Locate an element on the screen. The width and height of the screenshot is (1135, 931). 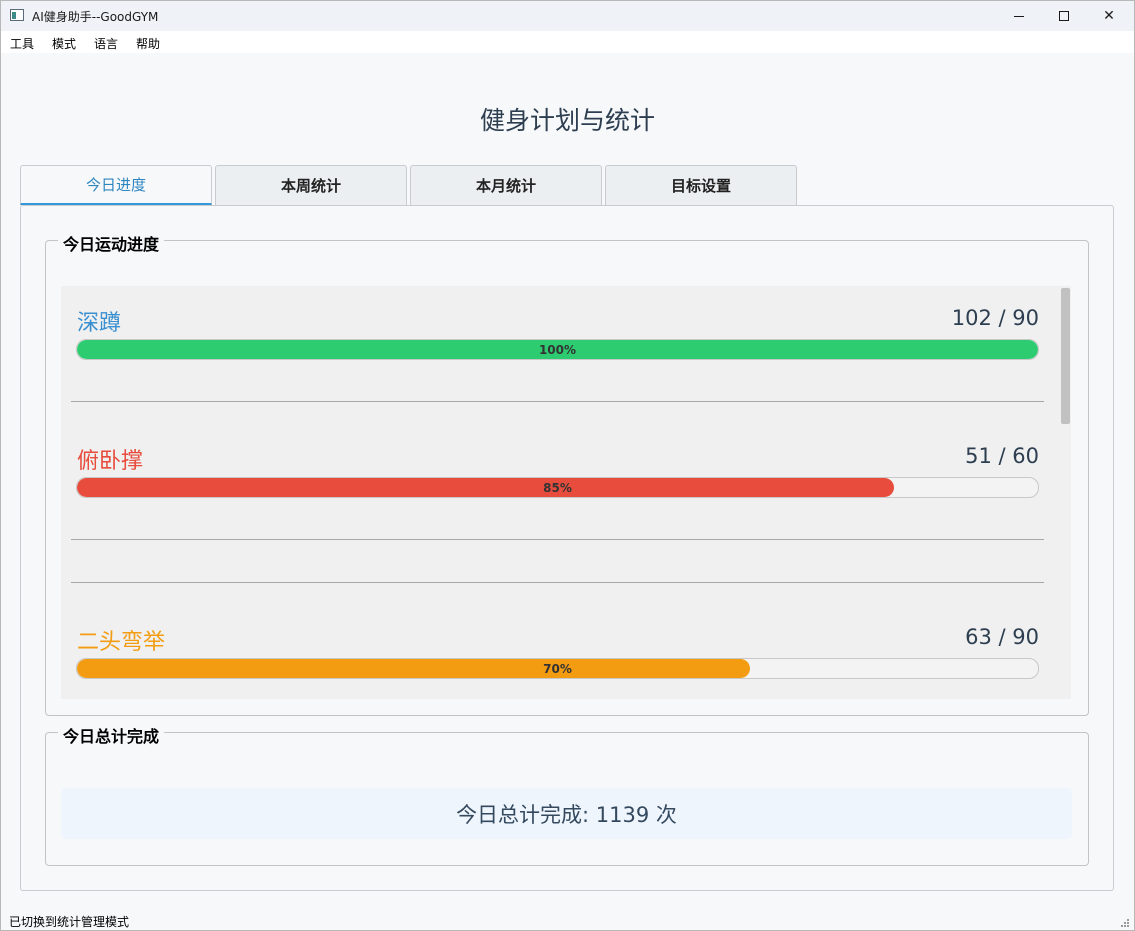
status-bar-message: 已切换到统计管理模式 is located at coordinates (69, 922).